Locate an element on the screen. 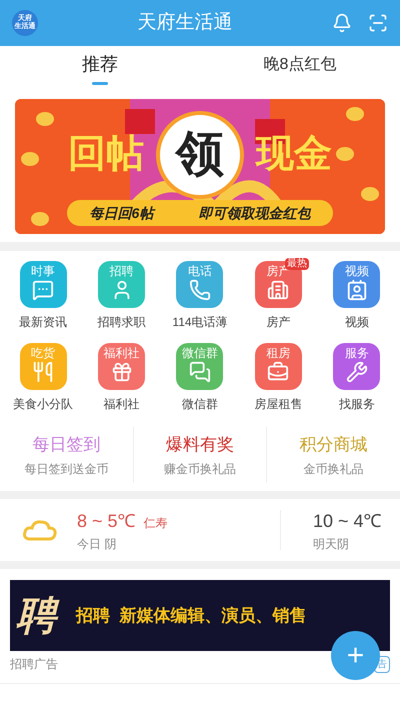 This screenshot has width=400, height=711. promo-title: 每日签到 is located at coordinates (66, 445).